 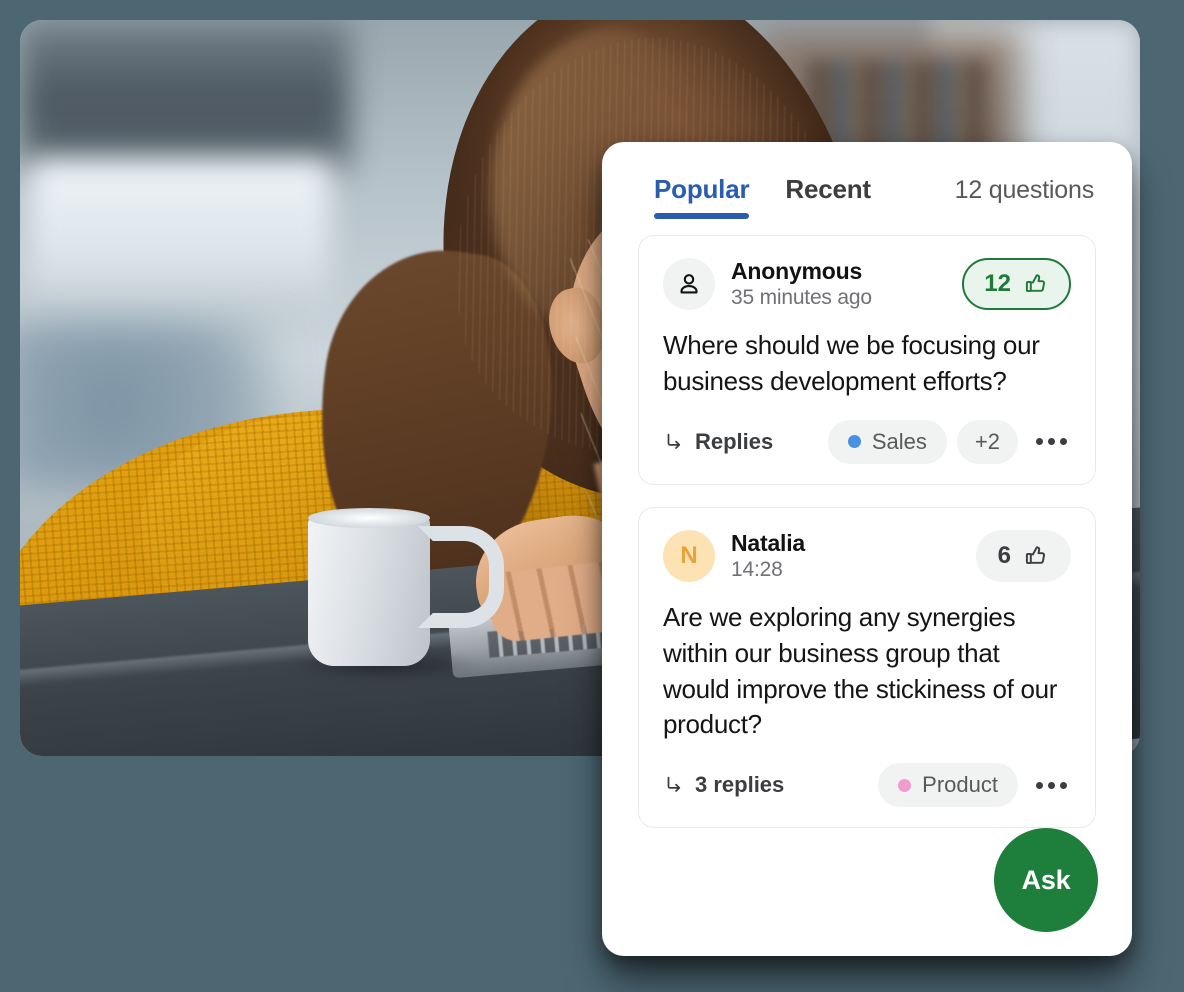 I want to click on tag-product: Product, so click(x=948, y=785).